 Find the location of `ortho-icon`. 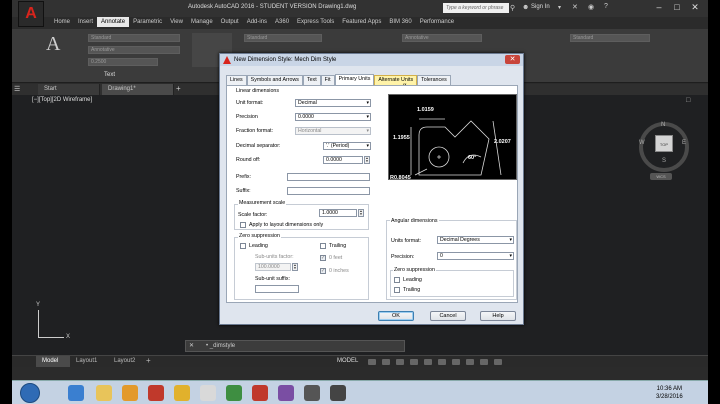

ortho-icon is located at coordinates (400, 362).